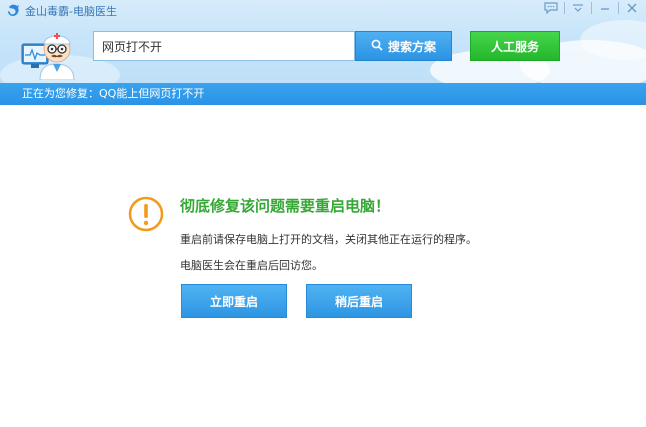 The image size is (646, 427). I want to click on restart-now-label: 立即重启, so click(233, 301).